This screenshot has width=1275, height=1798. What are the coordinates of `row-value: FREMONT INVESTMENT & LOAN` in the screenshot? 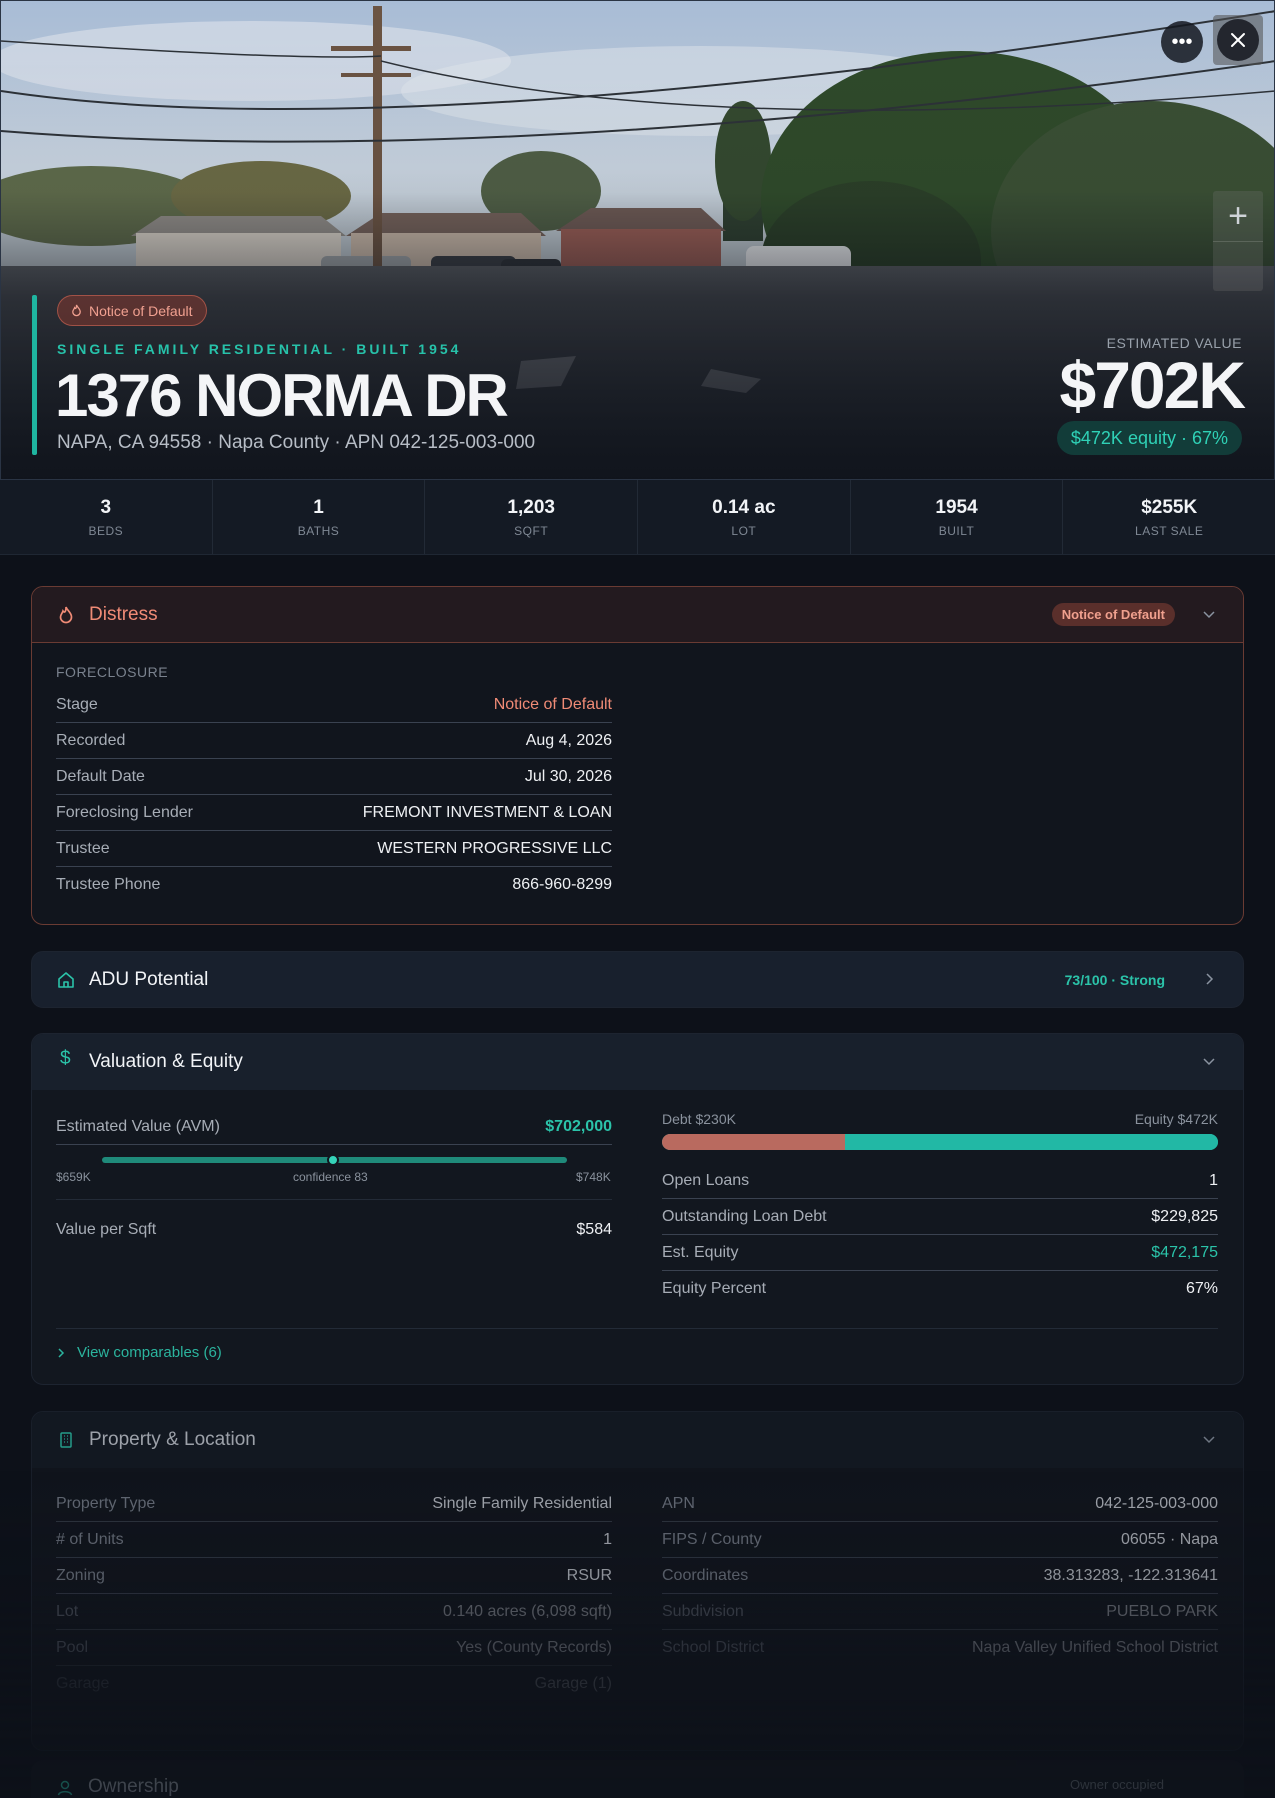 It's located at (487, 812).